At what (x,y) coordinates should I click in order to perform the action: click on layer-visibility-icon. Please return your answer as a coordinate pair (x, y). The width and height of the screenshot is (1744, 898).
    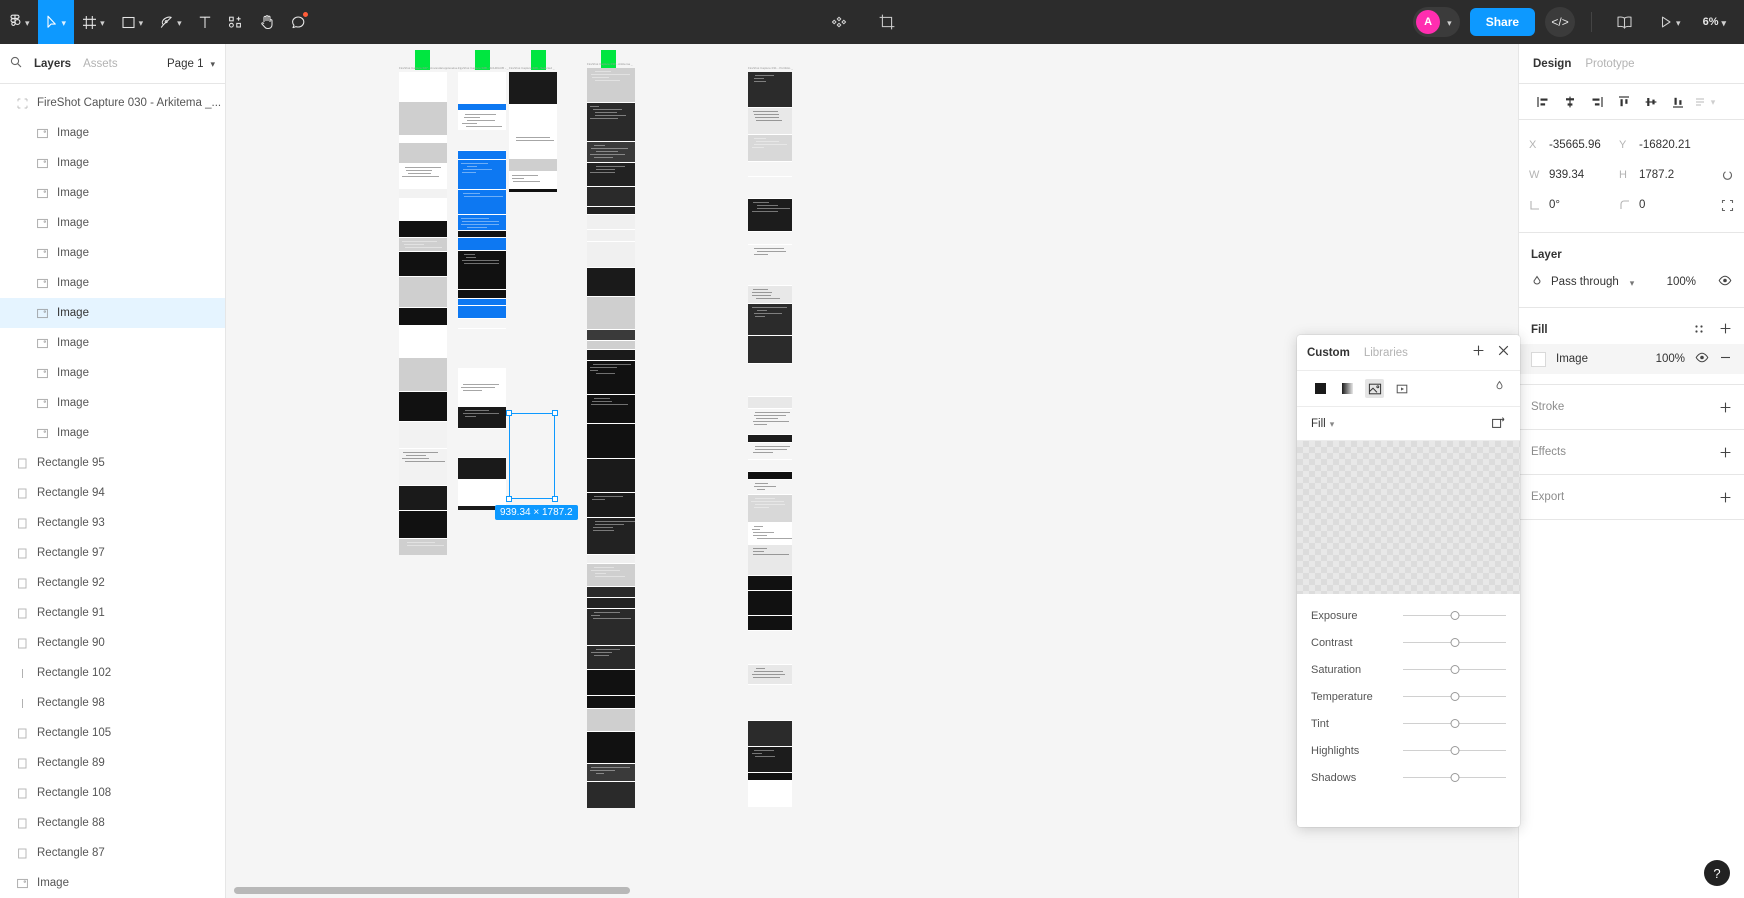
    Looking at the image, I should click on (1725, 282).